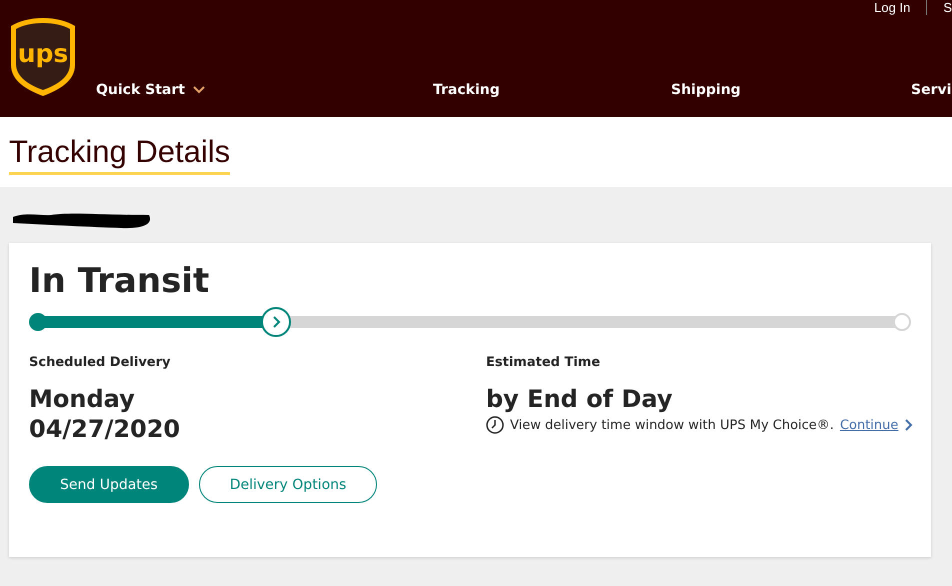 The image size is (952, 586). What do you see at coordinates (902, 322) in the screenshot?
I see `end-marker` at bounding box center [902, 322].